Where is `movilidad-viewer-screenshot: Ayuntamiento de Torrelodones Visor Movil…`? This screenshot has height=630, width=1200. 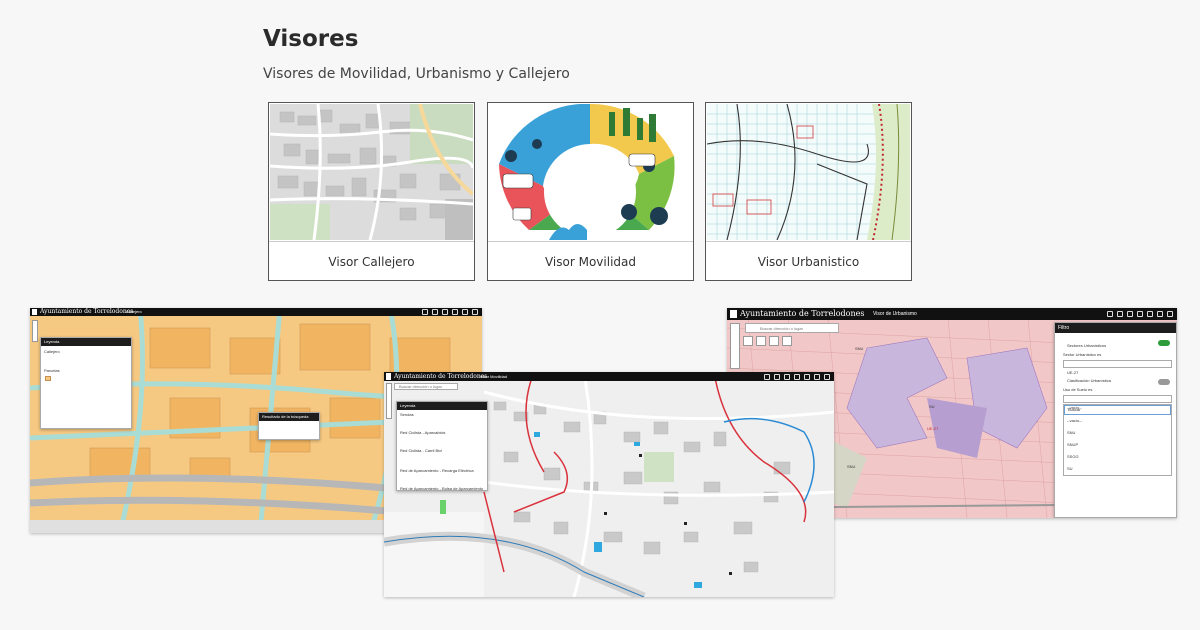
movilidad-viewer-screenshot: Ayuntamiento de Torrelodones Visor Movil… is located at coordinates (609, 484).